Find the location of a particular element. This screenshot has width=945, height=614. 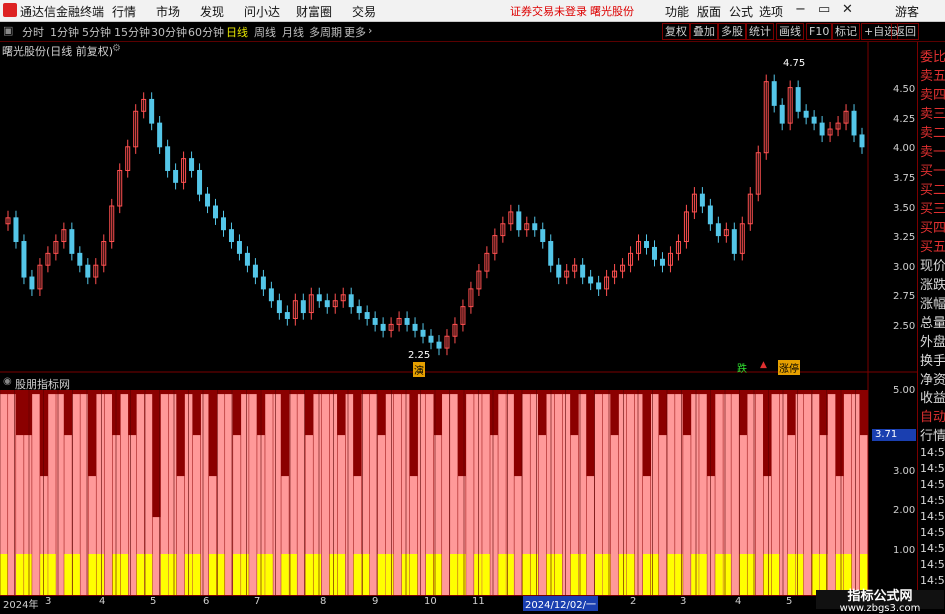

event-tag: 跌 is located at coordinates (742, 367).